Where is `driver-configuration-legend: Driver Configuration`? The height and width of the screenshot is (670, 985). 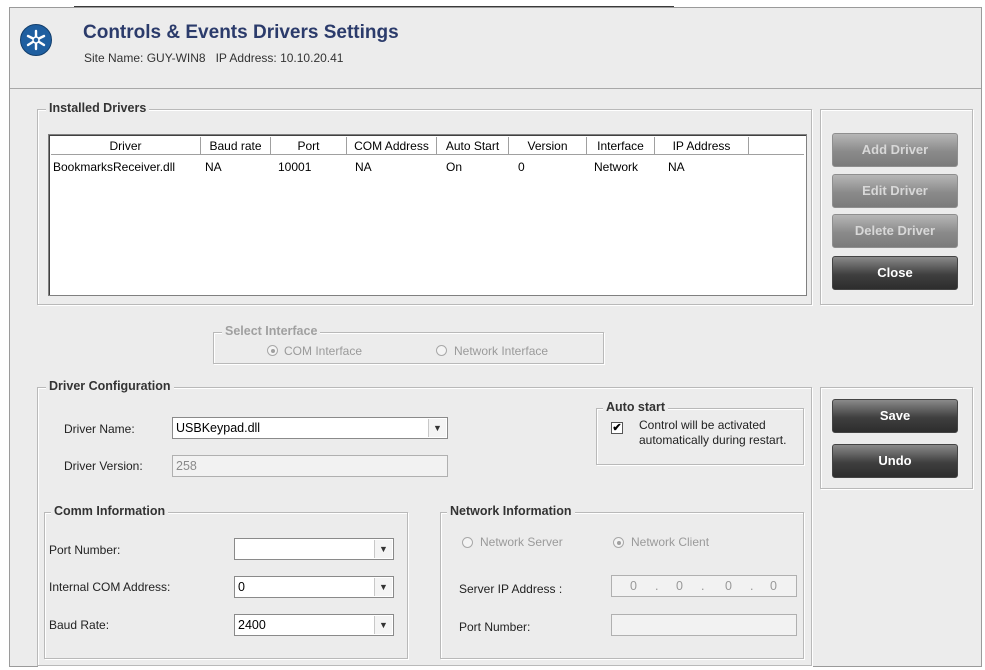 driver-configuration-legend: Driver Configuration is located at coordinates (110, 386).